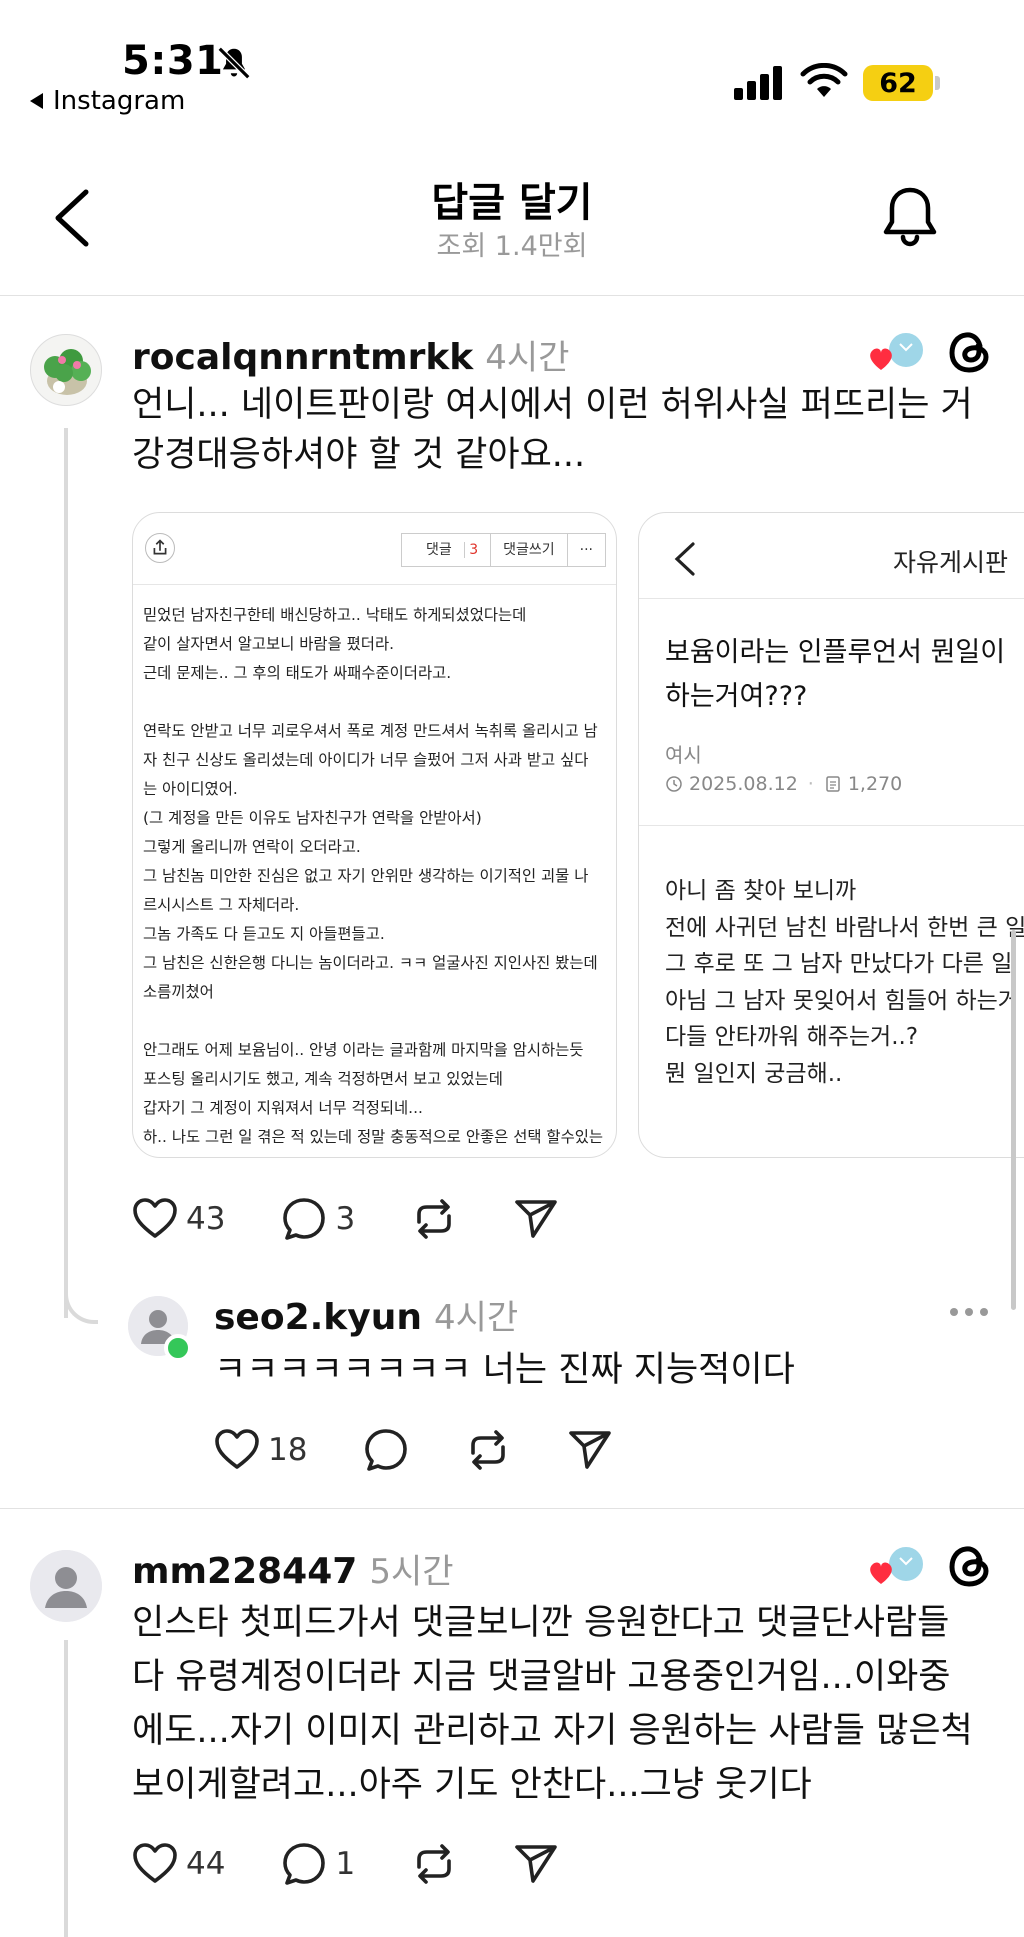  What do you see at coordinates (512, 65) in the screenshot?
I see `status-bar: 5:31 Instagram 62` at bounding box center [512, 65].